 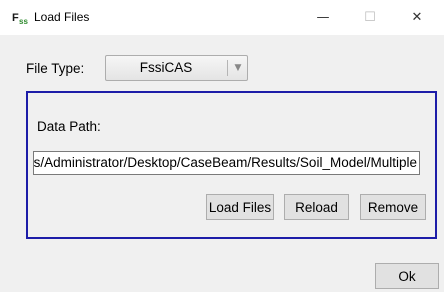 What do you see at coordinates (417, 17) in the screenshot?
I see `close-button: ✕` at bounding box center [417, 17].